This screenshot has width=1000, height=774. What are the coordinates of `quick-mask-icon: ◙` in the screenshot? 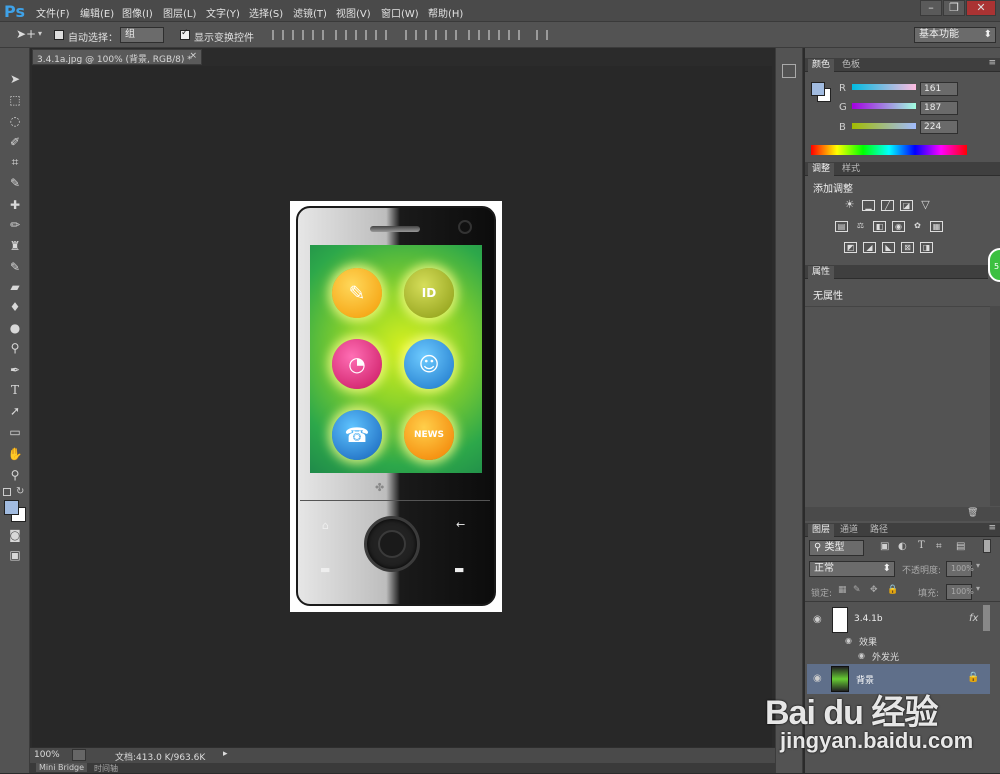 It's located at (15, 535).